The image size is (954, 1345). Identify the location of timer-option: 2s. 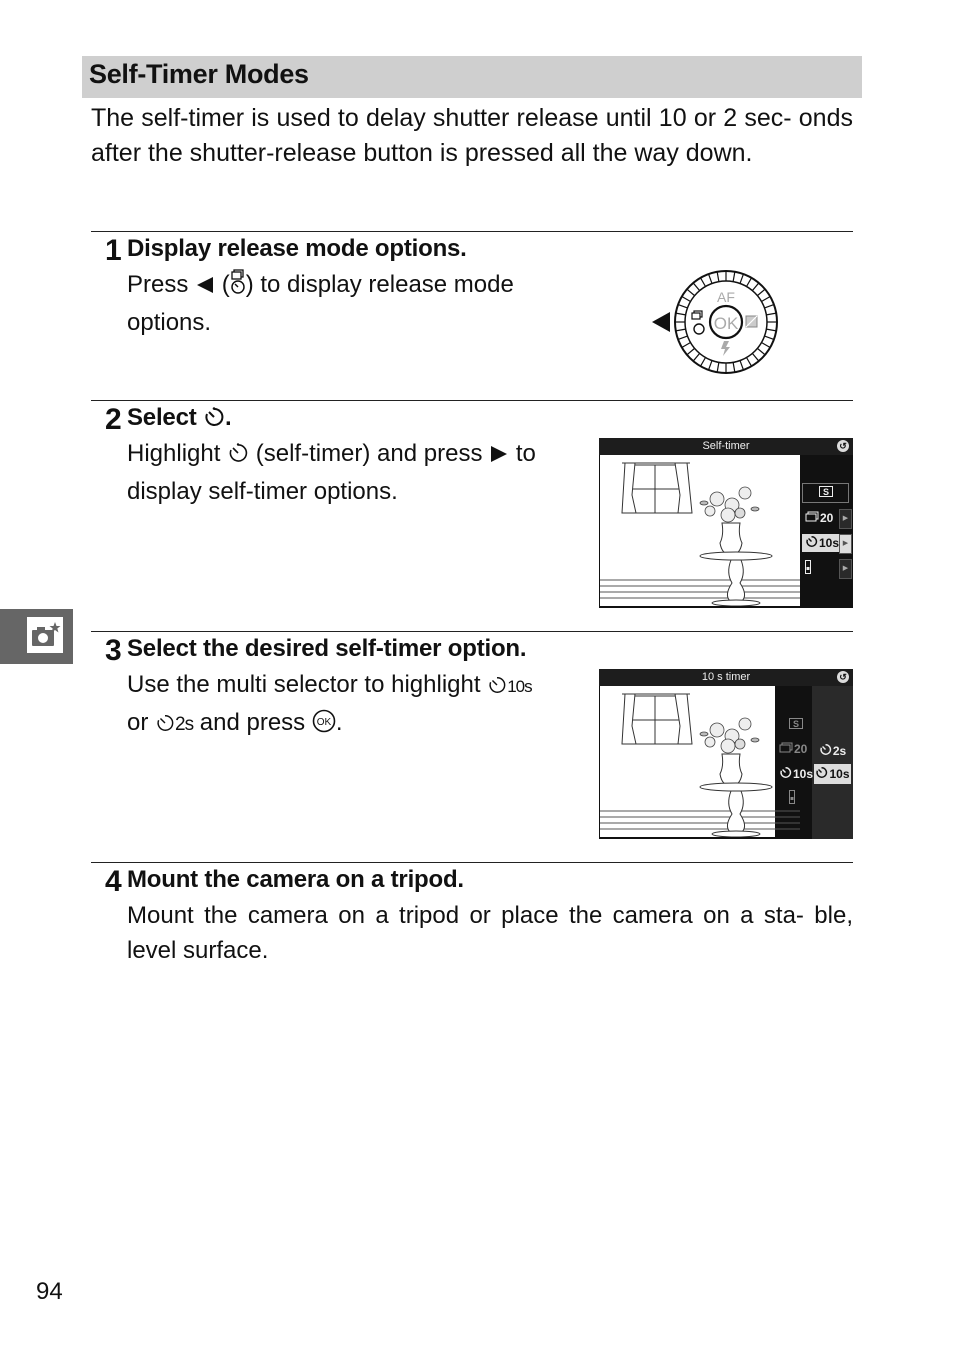
(832, 751).